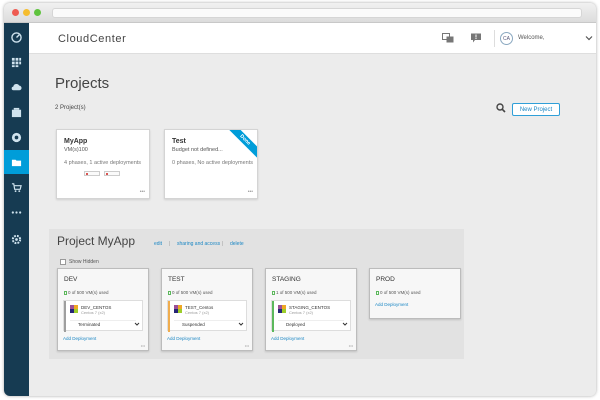  I want to click on project-count: 2 Project(s), so click(70, 108).